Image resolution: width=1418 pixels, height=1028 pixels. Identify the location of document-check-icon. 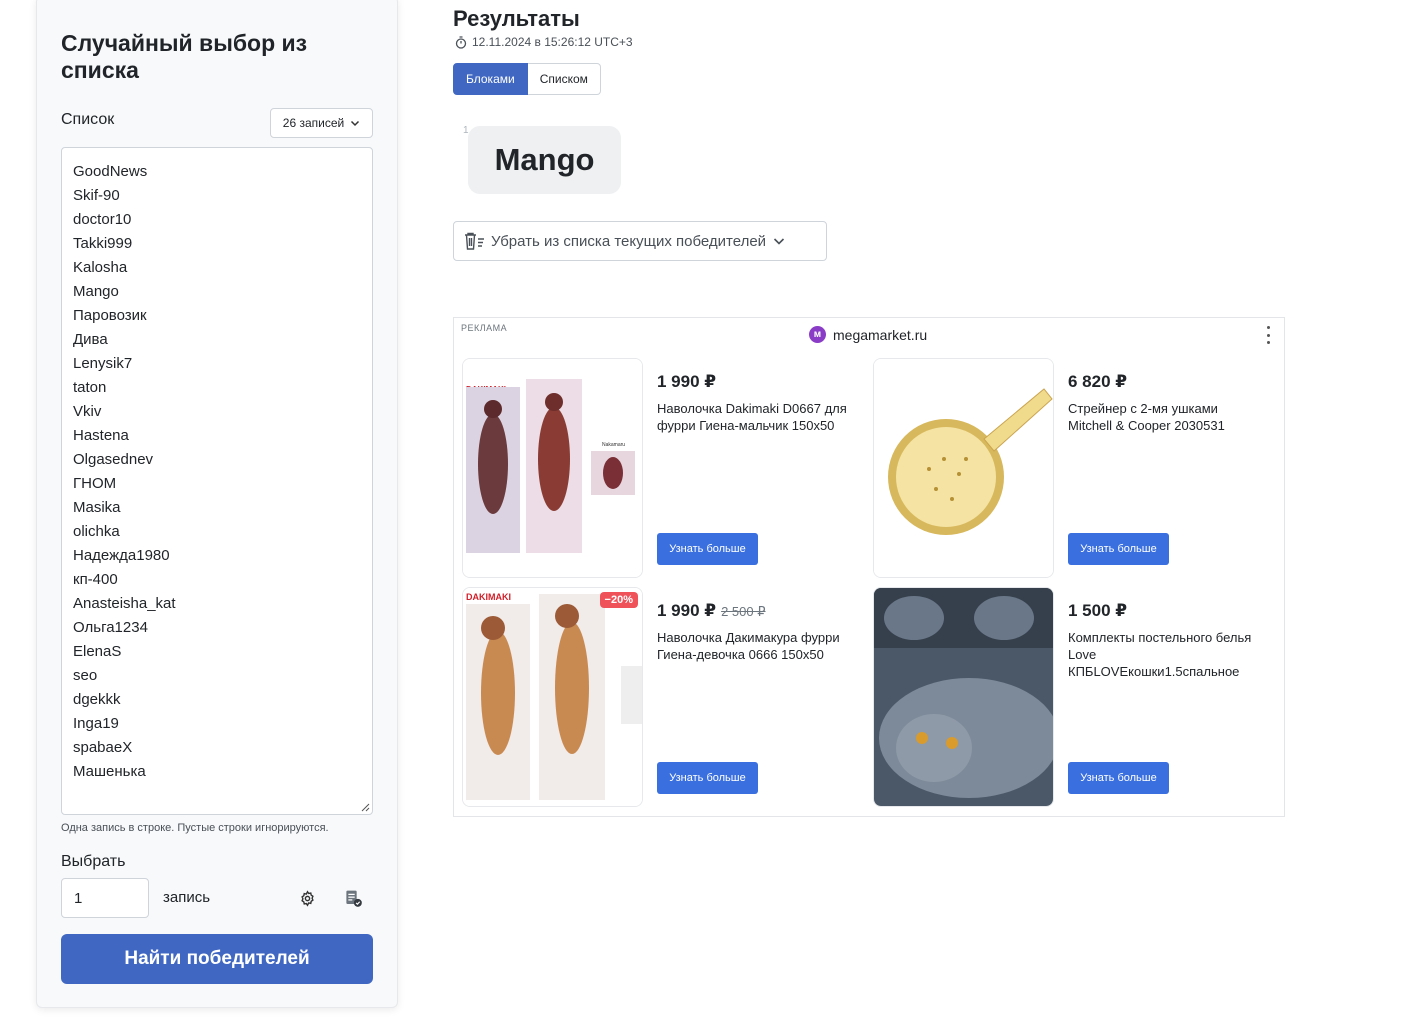
(353, 898).